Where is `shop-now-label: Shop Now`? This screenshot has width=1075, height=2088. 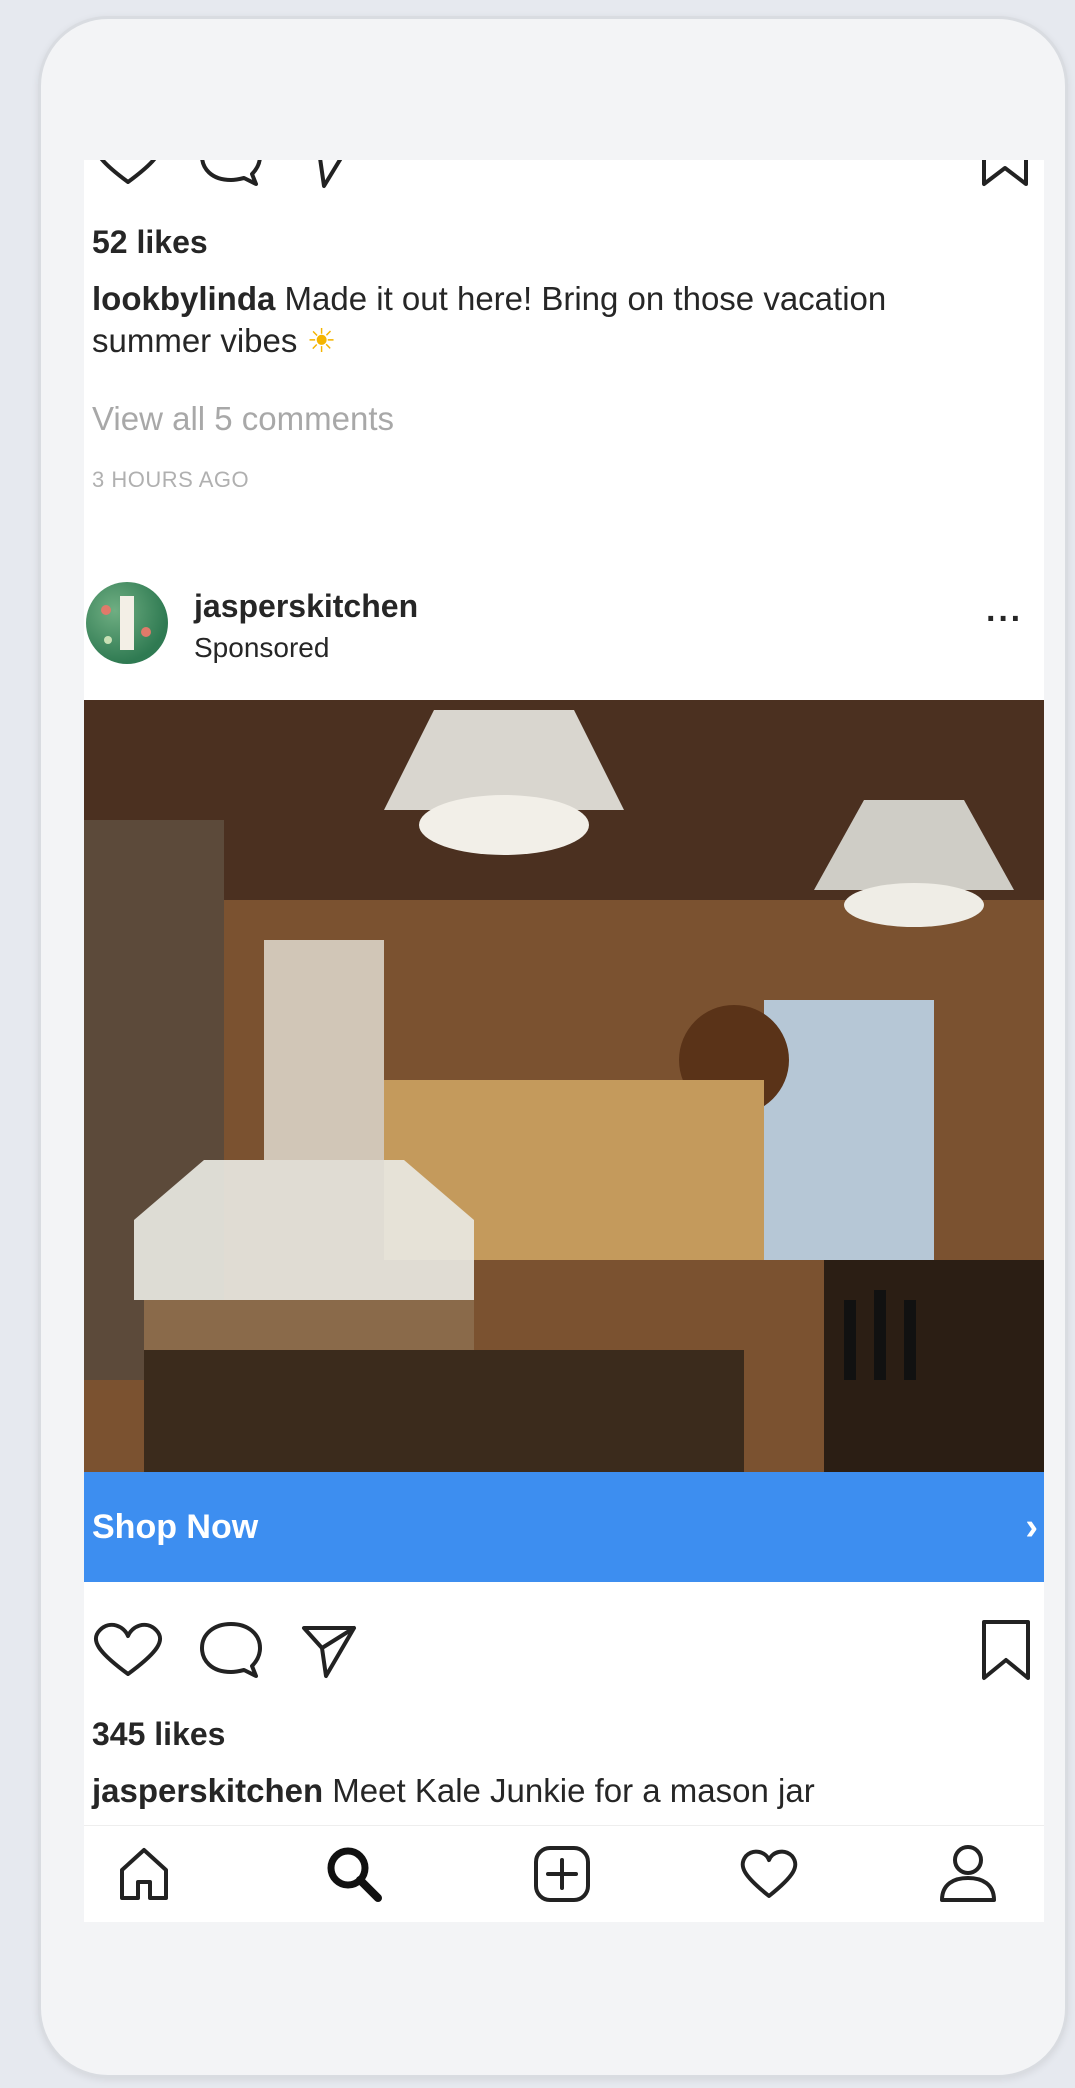
shop-now-label: Shop Now is located at coordinates (175, 1526).